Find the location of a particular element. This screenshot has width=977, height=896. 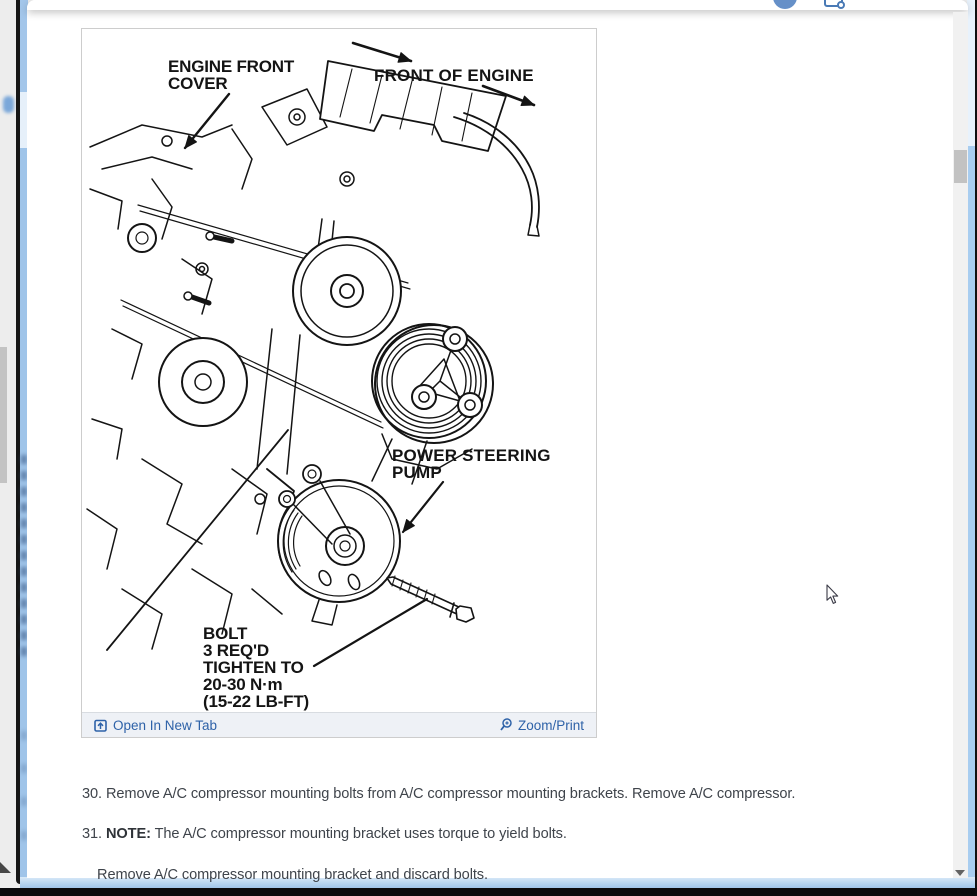

label-bolt-note-5: (15-22 LB-FT) is located at coordinates (256, 701).